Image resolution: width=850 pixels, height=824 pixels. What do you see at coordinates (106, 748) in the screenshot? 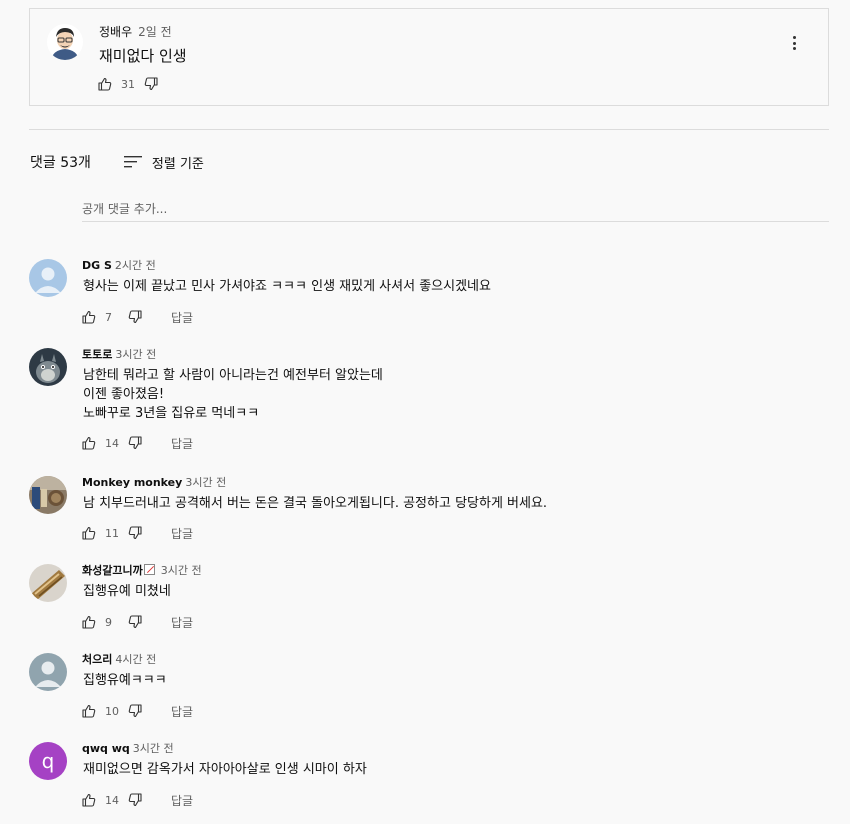
I see `author-name: qwq wq` at bounding box center [106, 748].